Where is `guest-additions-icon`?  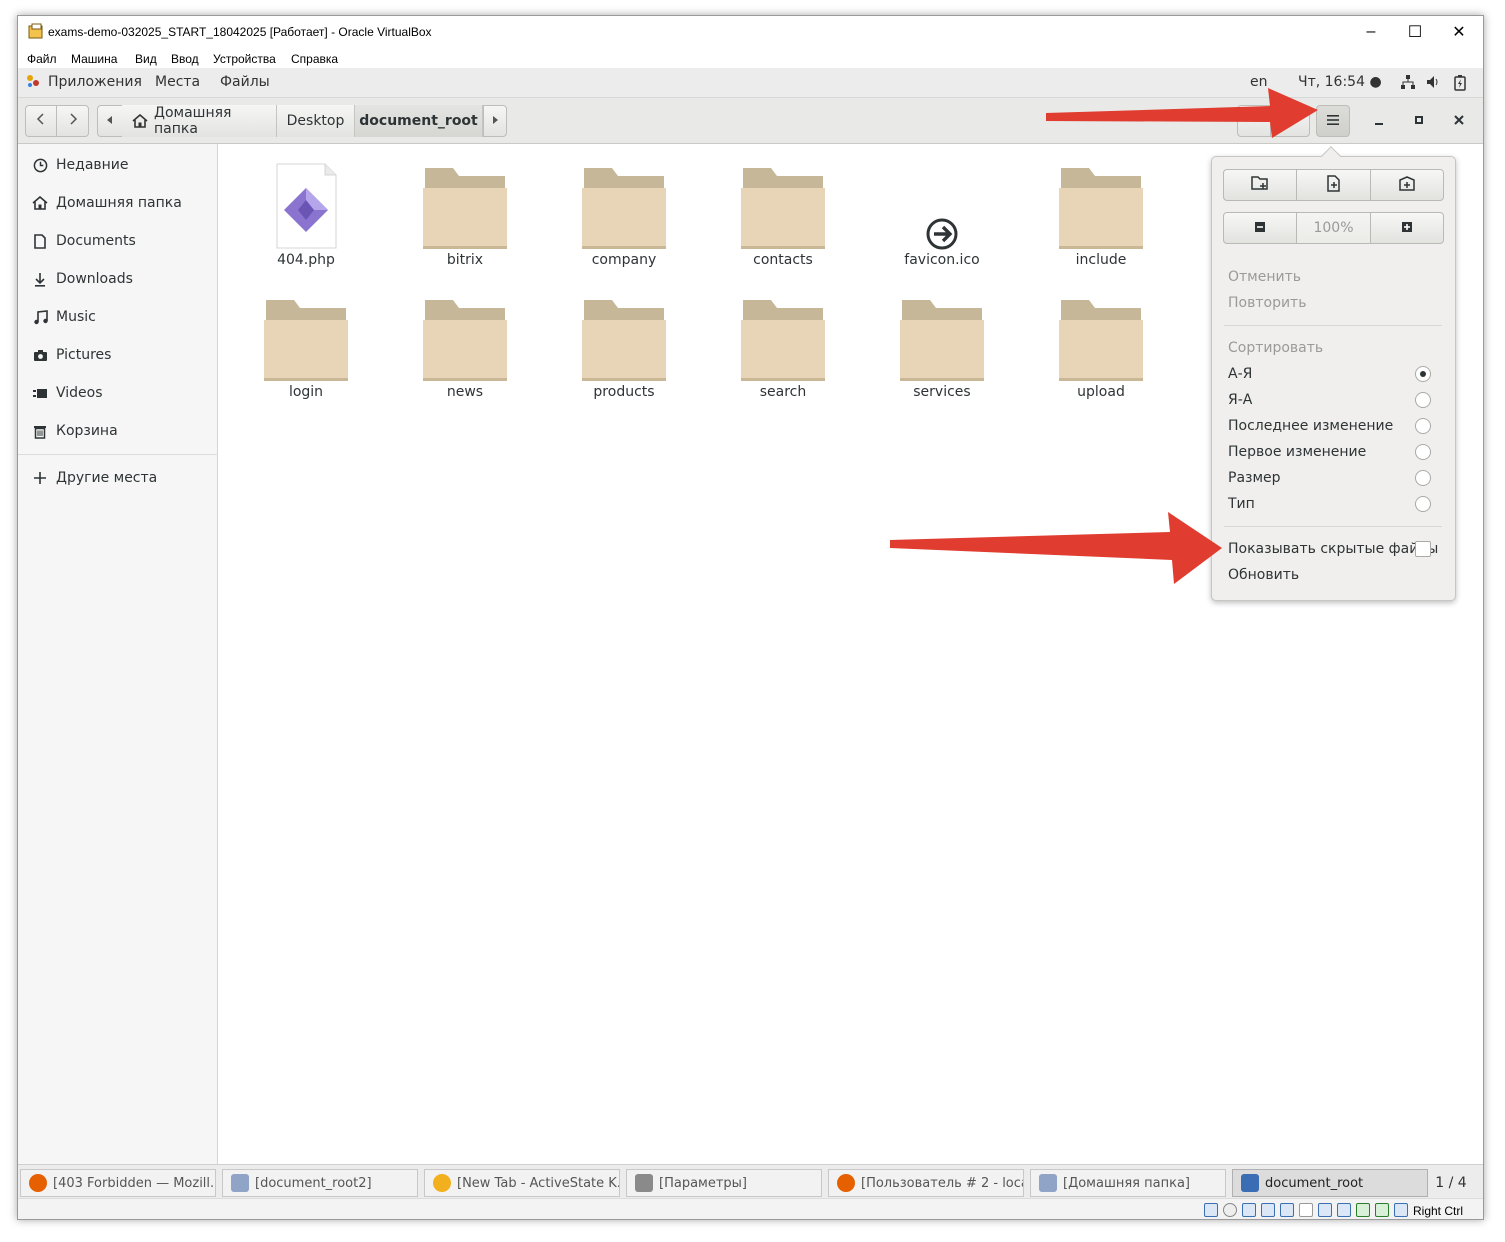
guest-additions-icon is located at coordinates (1382, 1210).